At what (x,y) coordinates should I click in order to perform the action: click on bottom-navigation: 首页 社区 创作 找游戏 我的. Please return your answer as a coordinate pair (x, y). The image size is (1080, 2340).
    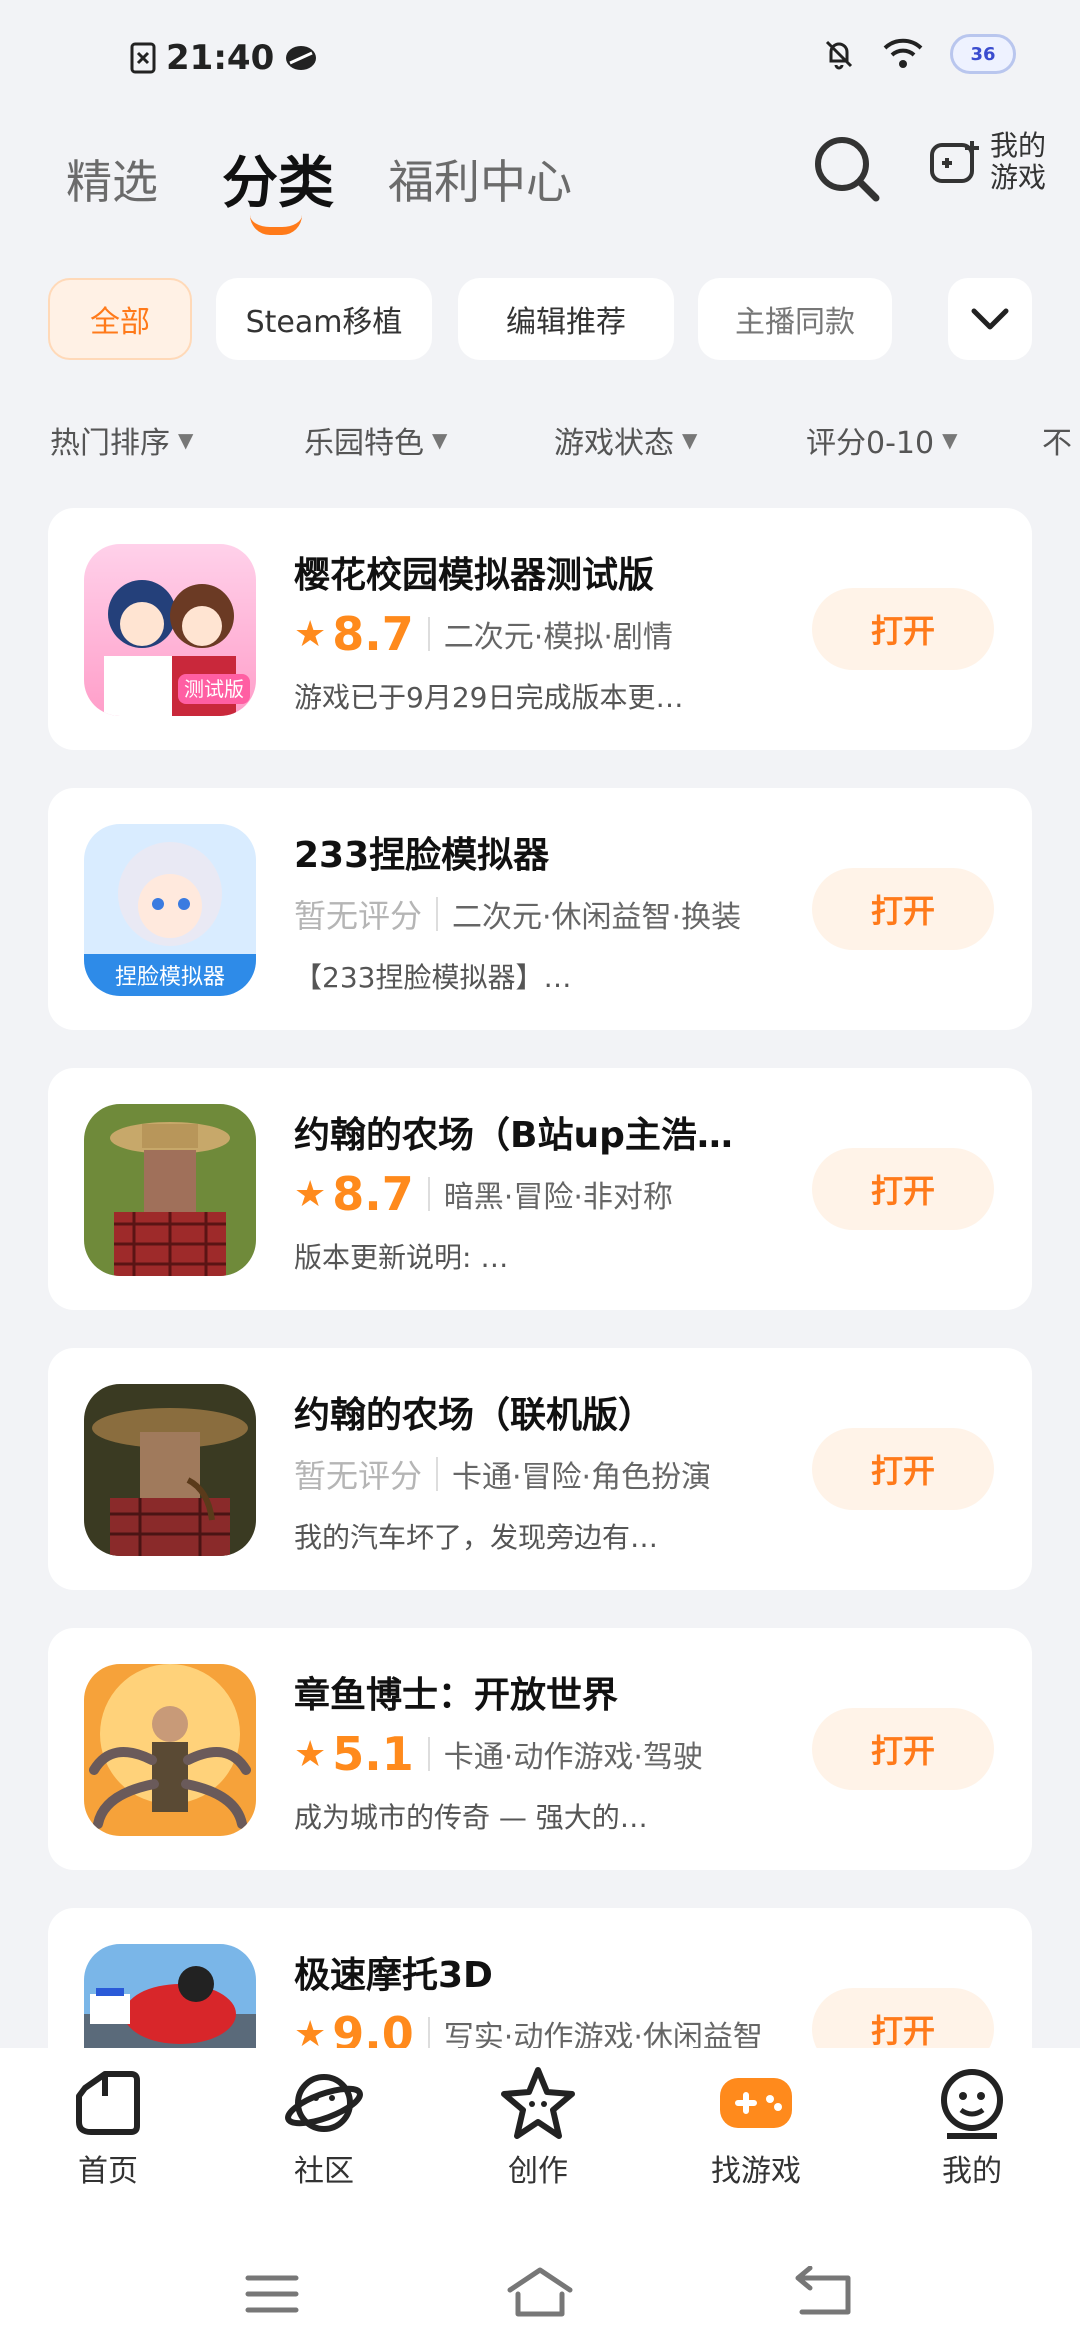
    Looking at the image, I should click on (540, 2128).